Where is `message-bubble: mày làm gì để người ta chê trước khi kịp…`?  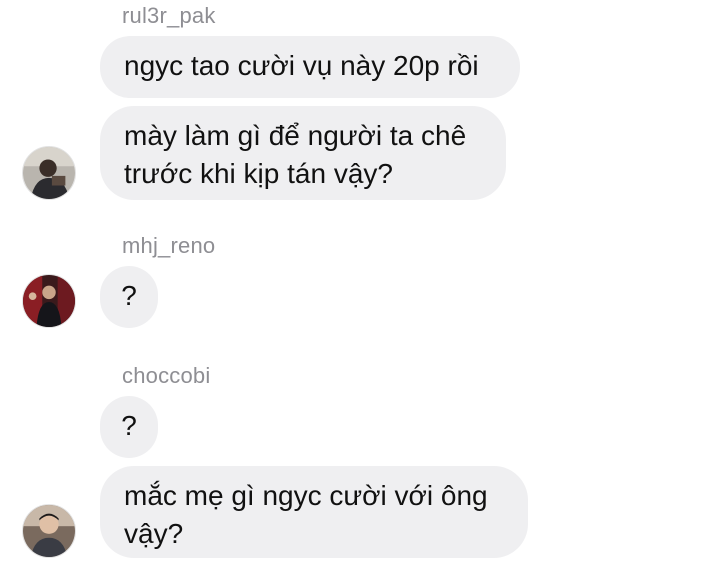
message-bubble: mày làm gì để người ta chê trước khi kịp… is located at coordinates (303, 153).